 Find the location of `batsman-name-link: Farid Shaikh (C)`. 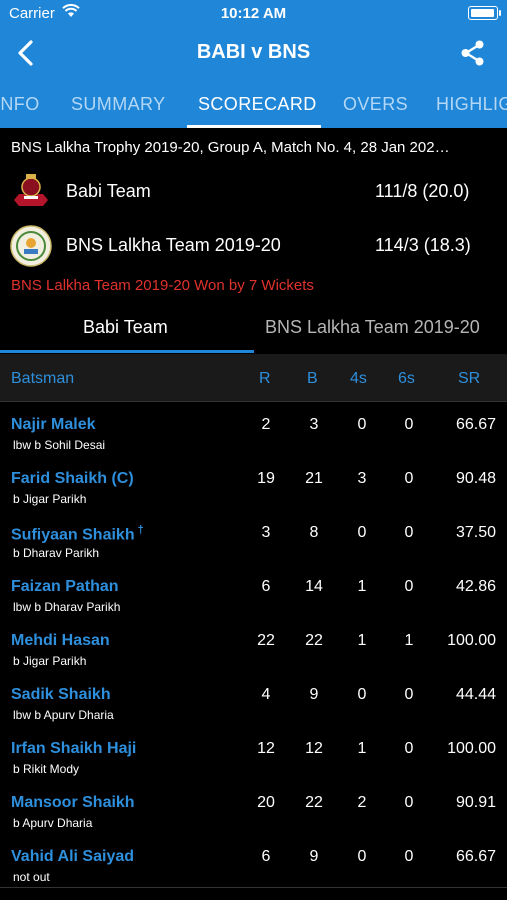

batsman-name-link: Farid Shaikh (C) is located at coordinates (72, 479).